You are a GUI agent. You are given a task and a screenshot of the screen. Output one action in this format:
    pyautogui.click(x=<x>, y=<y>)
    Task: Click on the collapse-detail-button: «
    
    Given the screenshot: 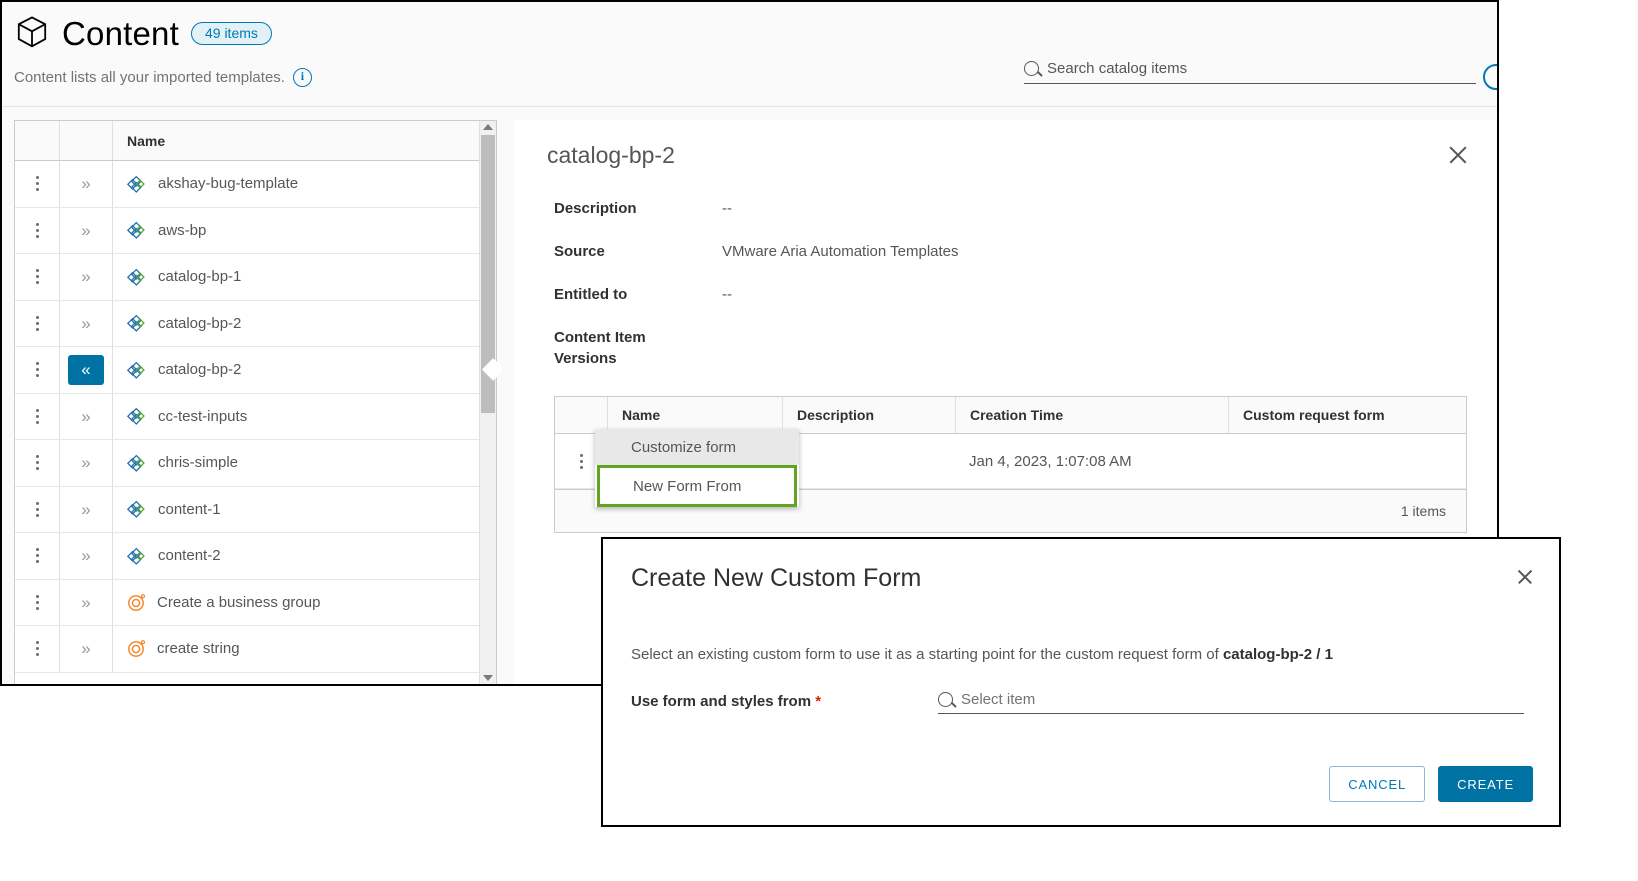 What is the action you would take?
    pyautogui.click(x=85, y=370)
    